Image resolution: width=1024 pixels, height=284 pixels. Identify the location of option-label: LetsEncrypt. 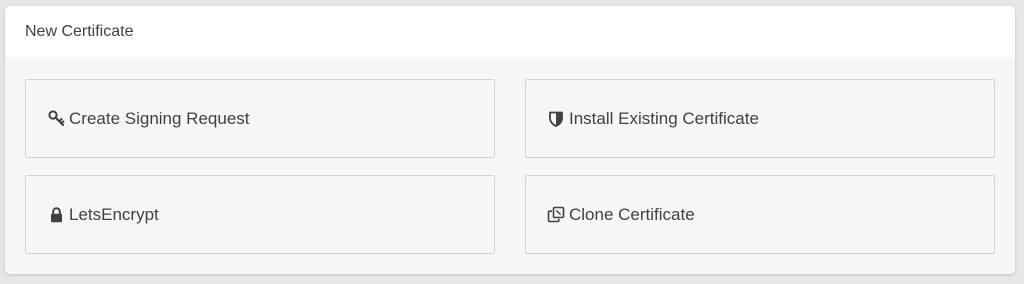
(114, 214).